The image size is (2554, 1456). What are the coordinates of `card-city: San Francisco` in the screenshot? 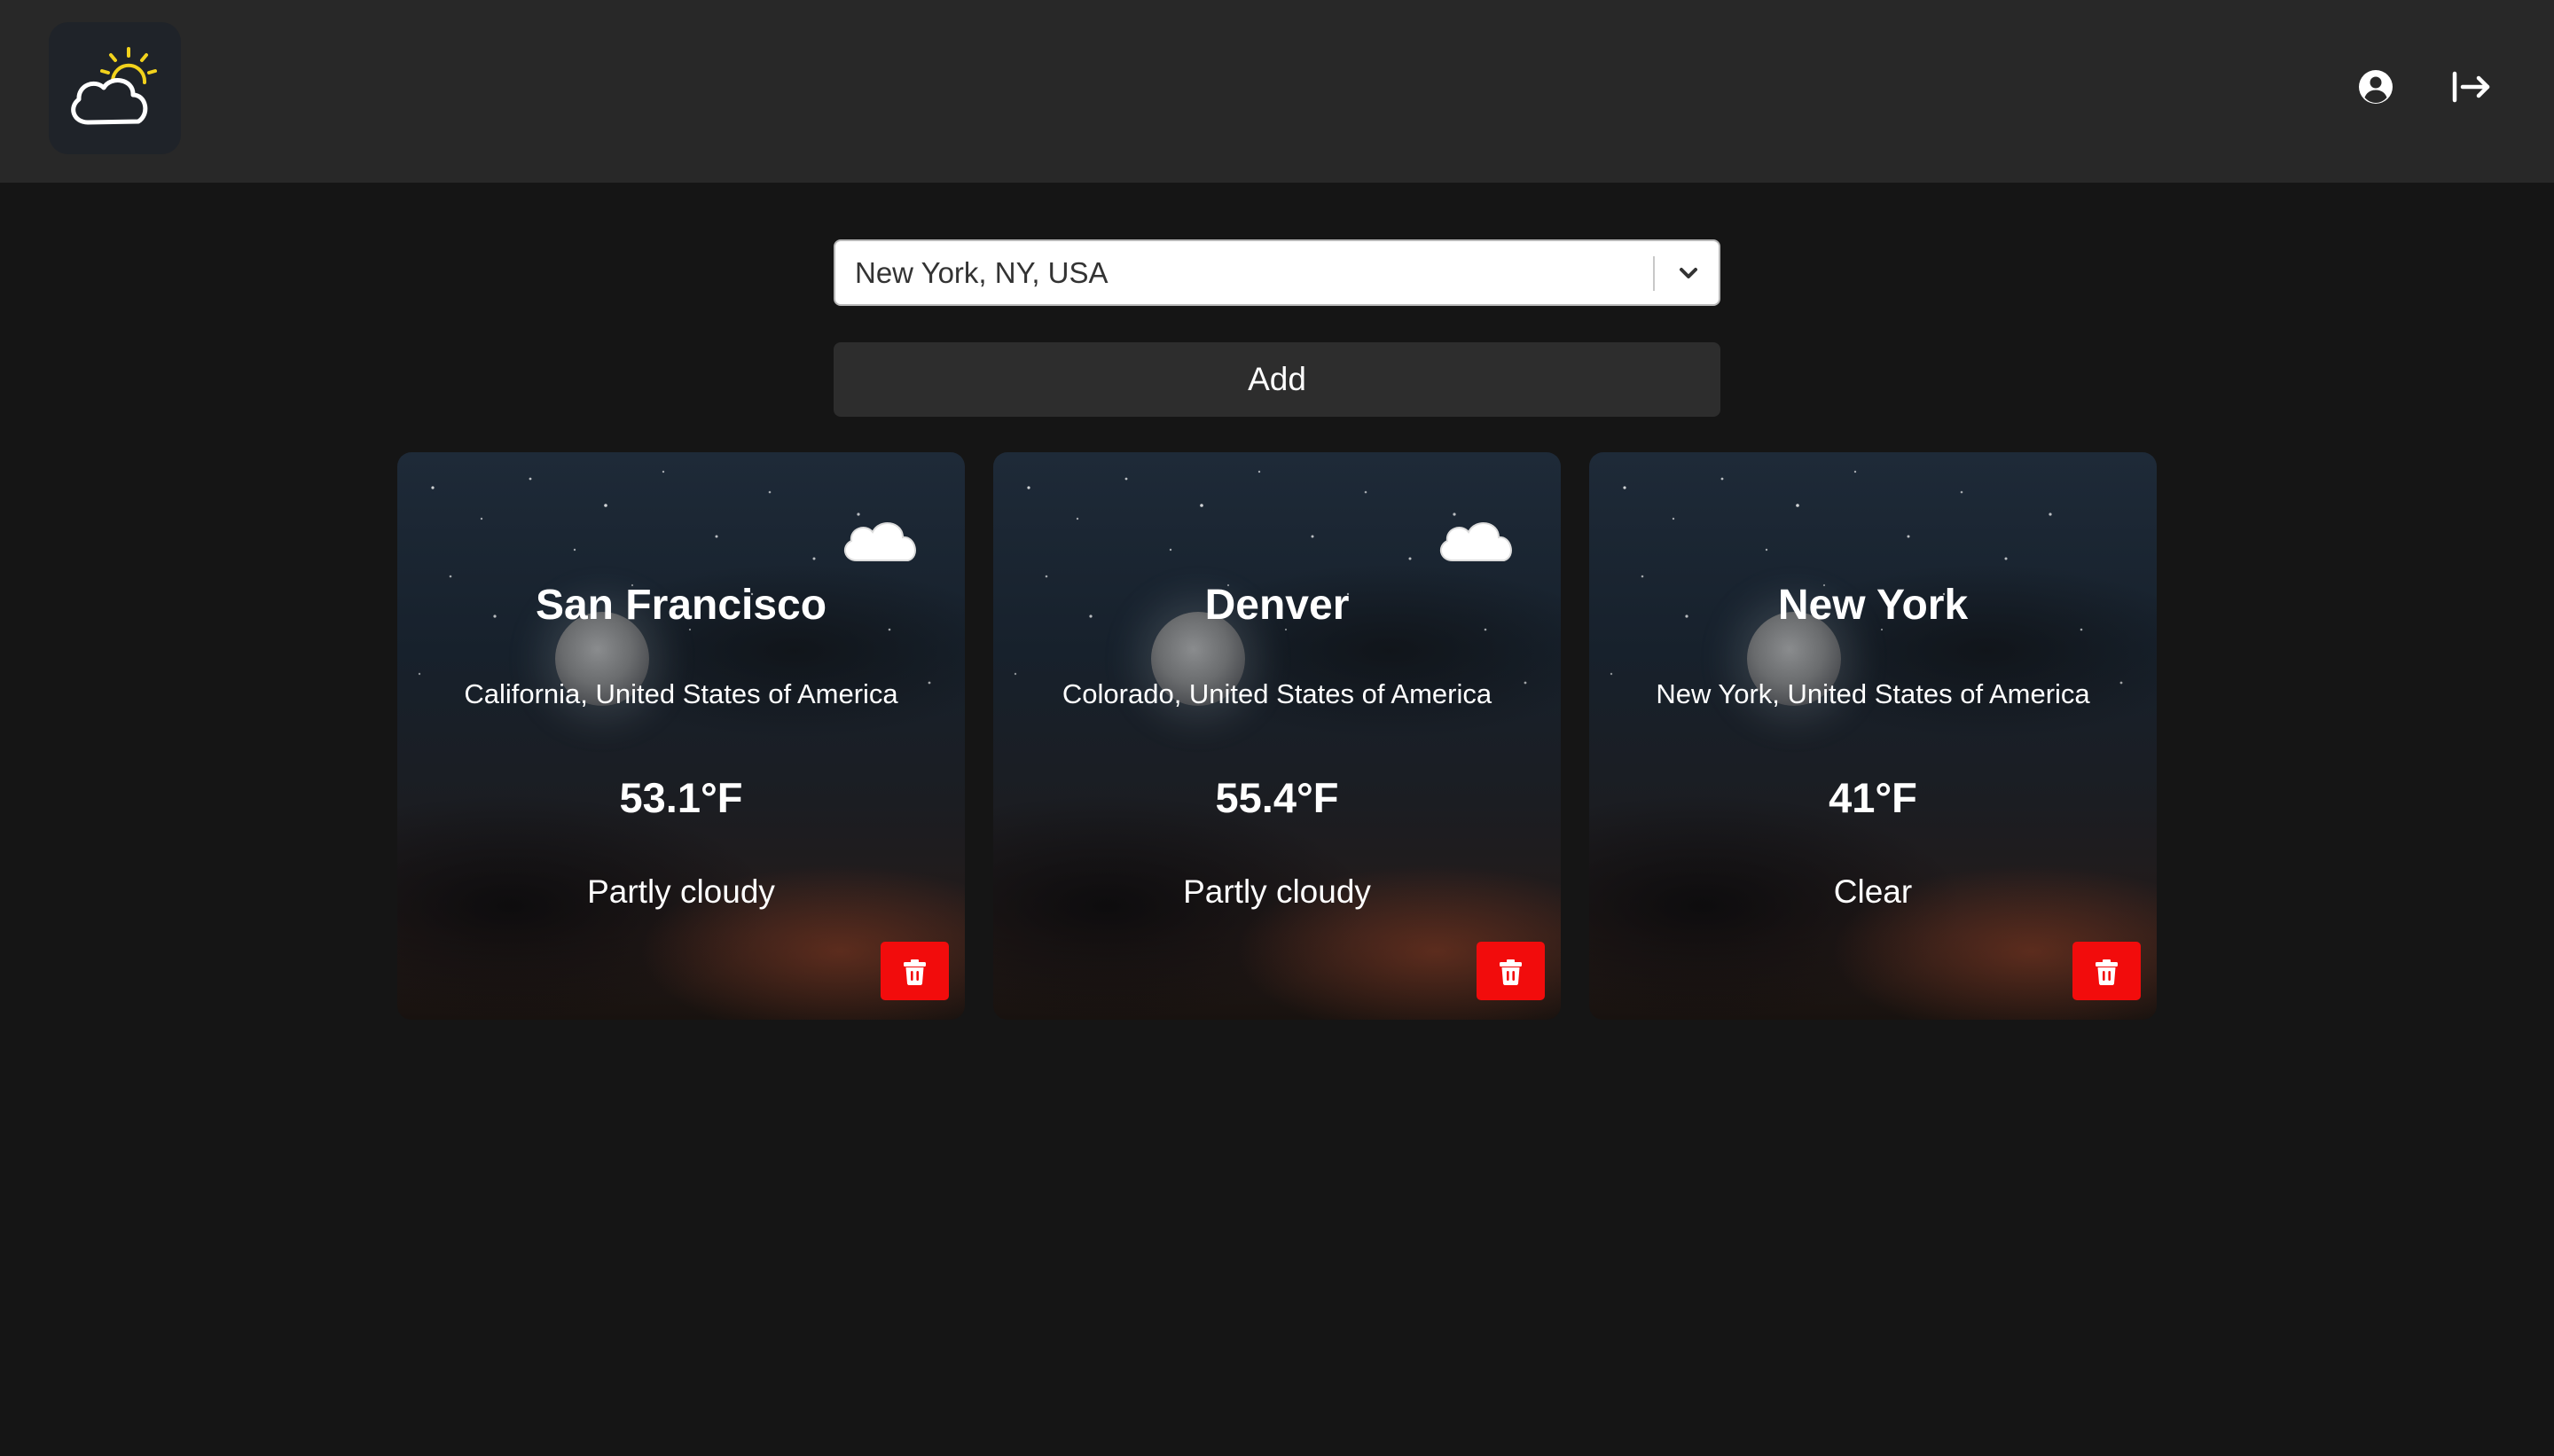 It's located at (681, 605).